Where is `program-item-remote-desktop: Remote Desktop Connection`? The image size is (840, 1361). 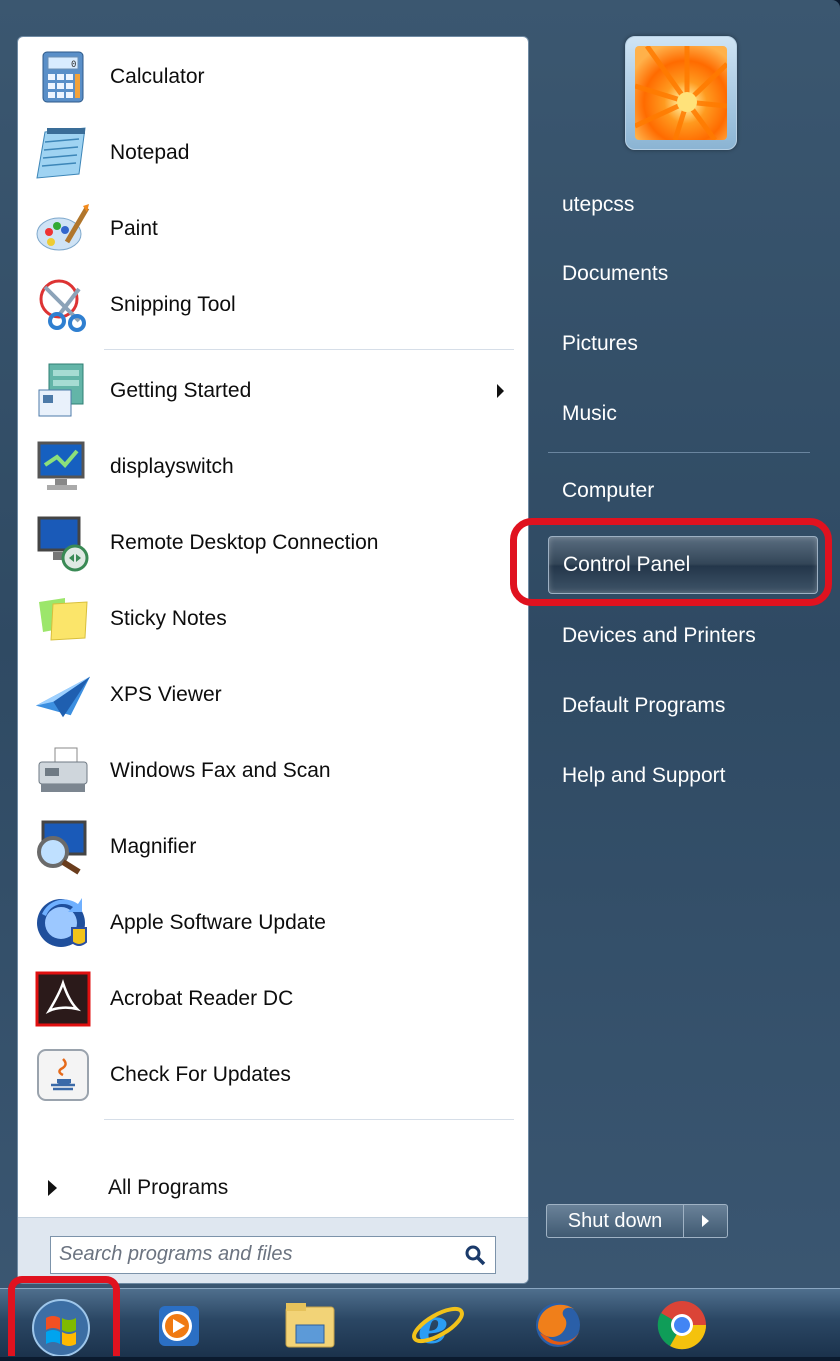
program-item-remote-desktop: Remote Desktop Connection is located at coordinates (273, 543).